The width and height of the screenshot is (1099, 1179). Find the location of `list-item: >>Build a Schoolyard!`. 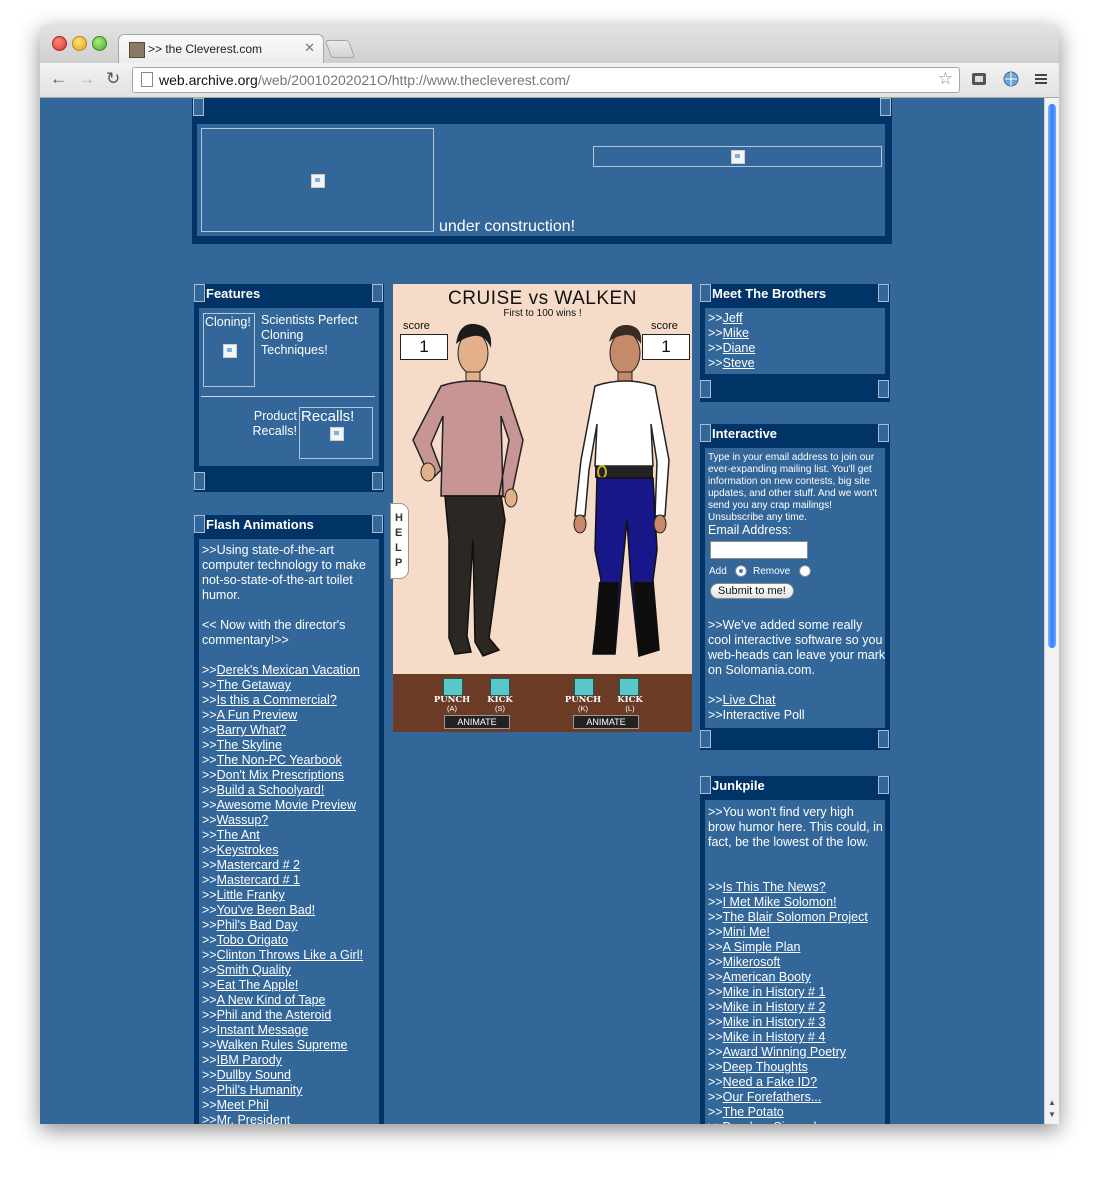

list-item: >>Build a Schoolyard! is located at coordinates (282, 790).